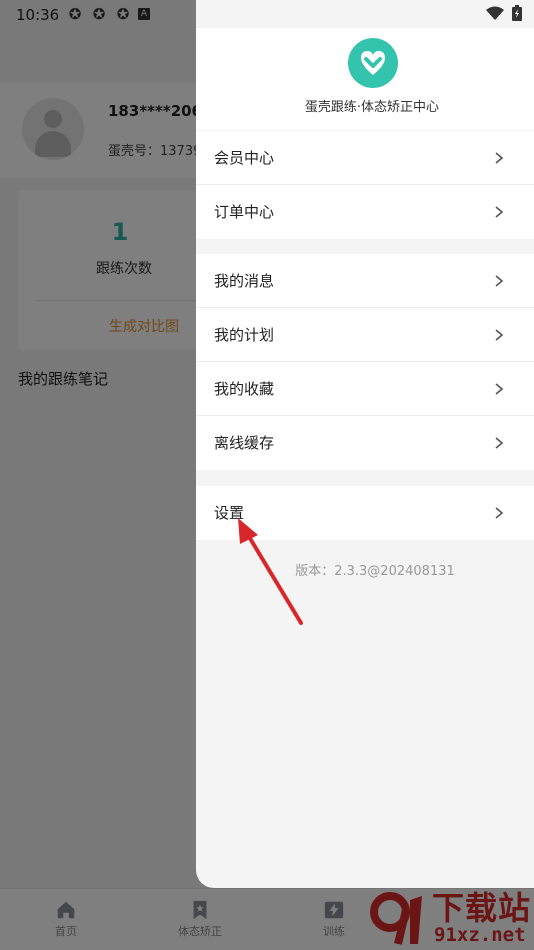 The height and width of the screenshot is (950, 534). What do you see at coordinates (365, 335) in the screenshot?
I see `menu-item-plans: 我的计划` at bounding box center [365, 335].